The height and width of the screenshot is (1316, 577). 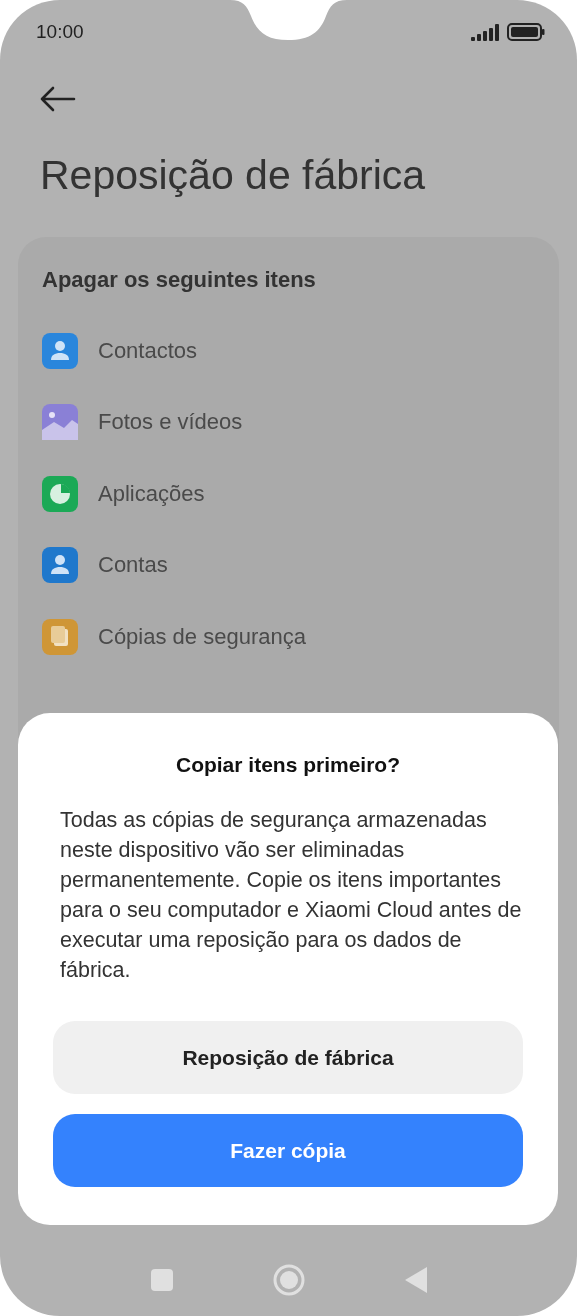 What do you see at coordinates (151, 493) in the screenshot?
I see `item-label: Aplicações` at bounding box center [151, 493].